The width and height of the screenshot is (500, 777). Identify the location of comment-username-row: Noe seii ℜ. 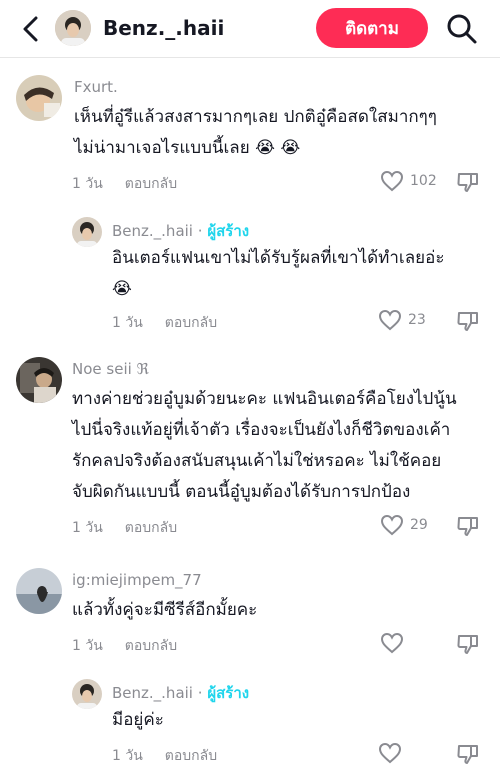
(110, 369).